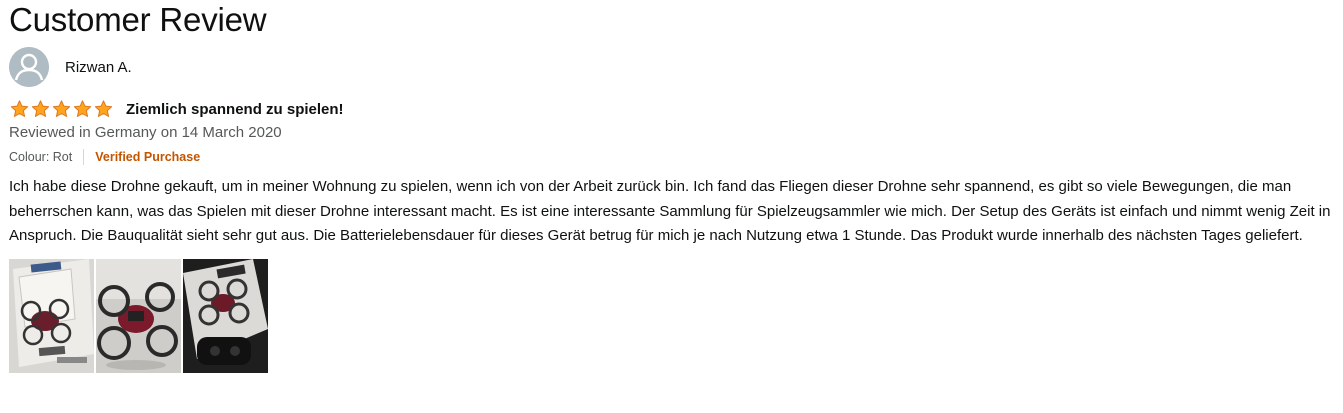 The width and height of the screenshot is (1343, 413). I want to click on drone-photo-with-controller-icon, so click(225, 315).